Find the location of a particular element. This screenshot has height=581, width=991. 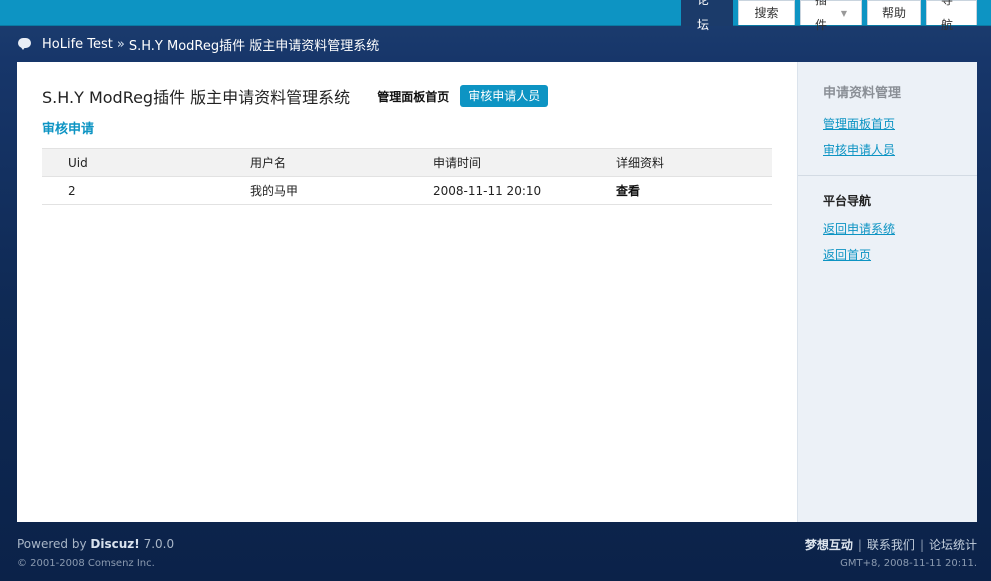

sidebar-section-manage: 申请资料管理 管理面板首页 审核申请人员 is located at coordinates (887, 110).